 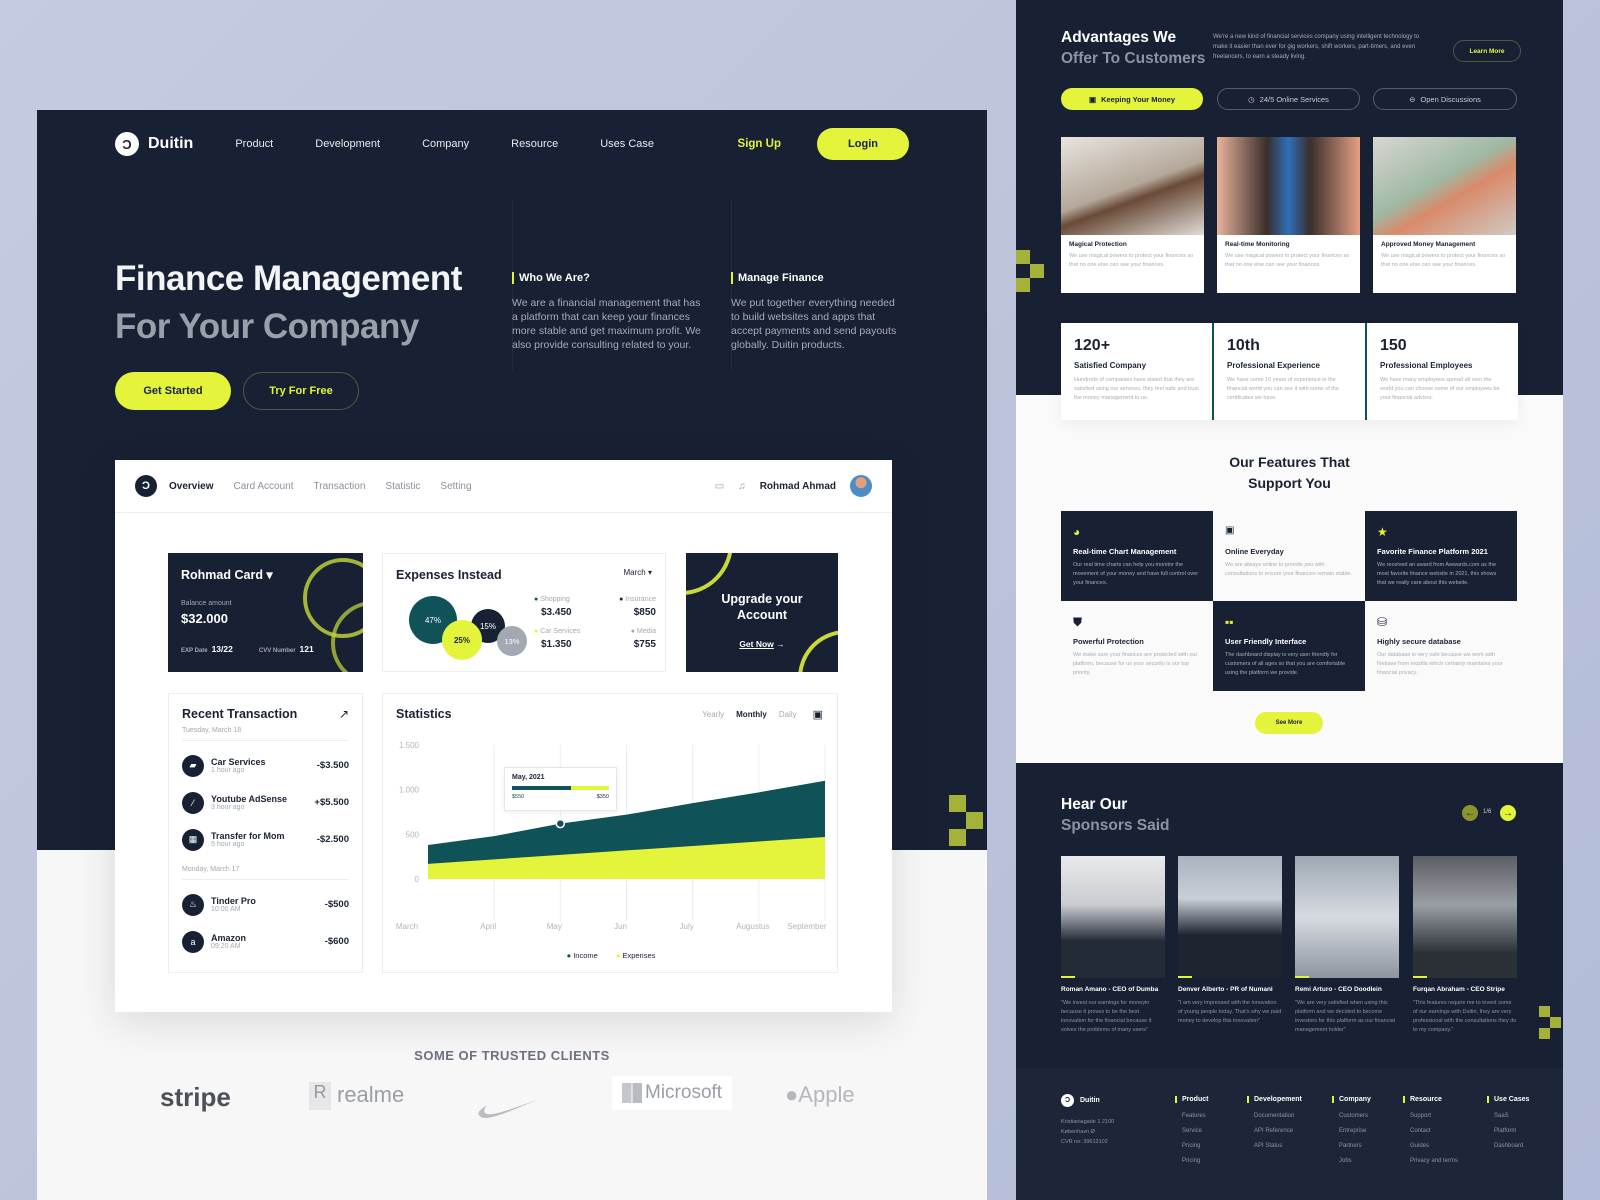 What do you see at coordinates (627, 144) in the screenshot?
I see `nav-uses-case: Uses Case` at bounding box center [627, 144].